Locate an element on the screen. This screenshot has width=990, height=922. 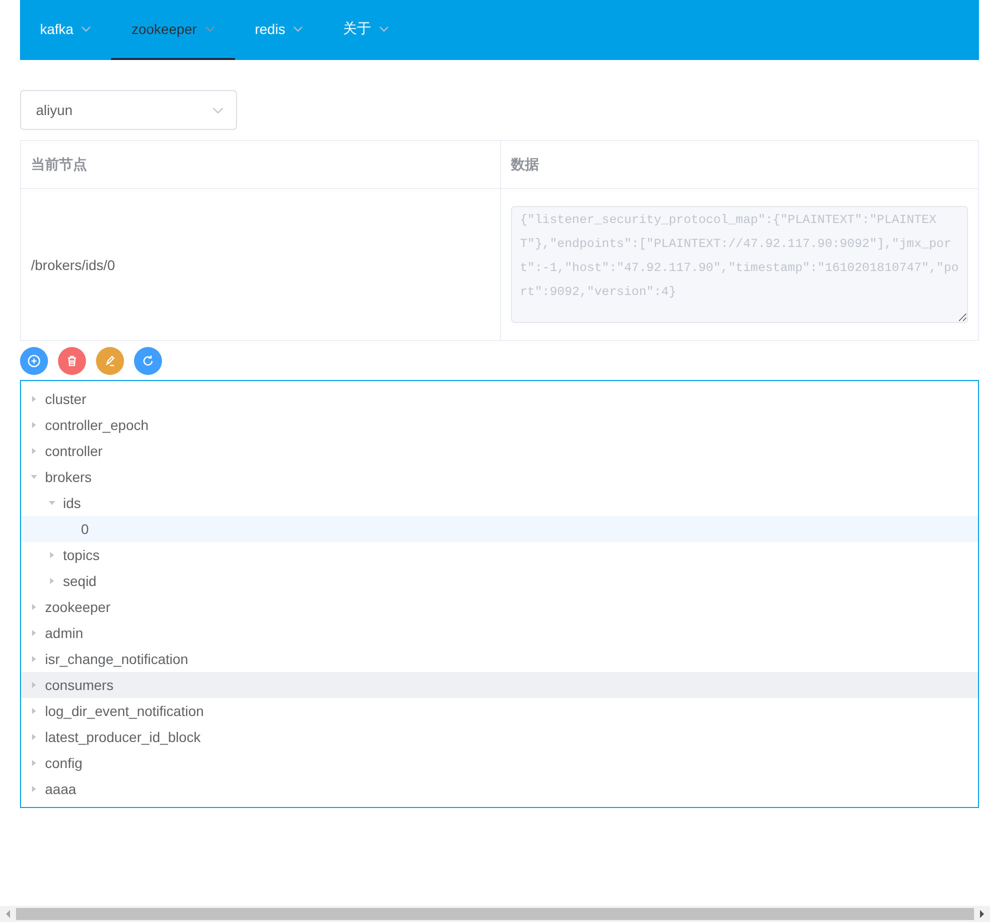
scroll-left-icon is located at coordinates (8, 914).